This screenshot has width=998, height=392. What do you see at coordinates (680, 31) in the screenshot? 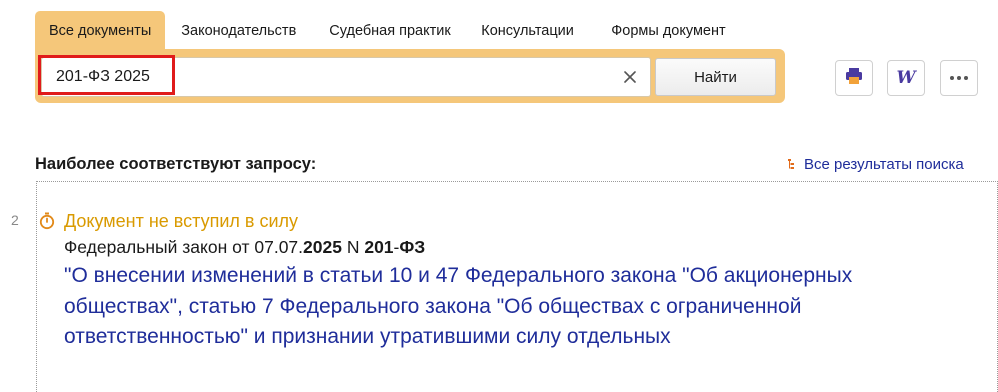
I see `tab-document-forms: Формы документ` at bounding box center [680, 31].